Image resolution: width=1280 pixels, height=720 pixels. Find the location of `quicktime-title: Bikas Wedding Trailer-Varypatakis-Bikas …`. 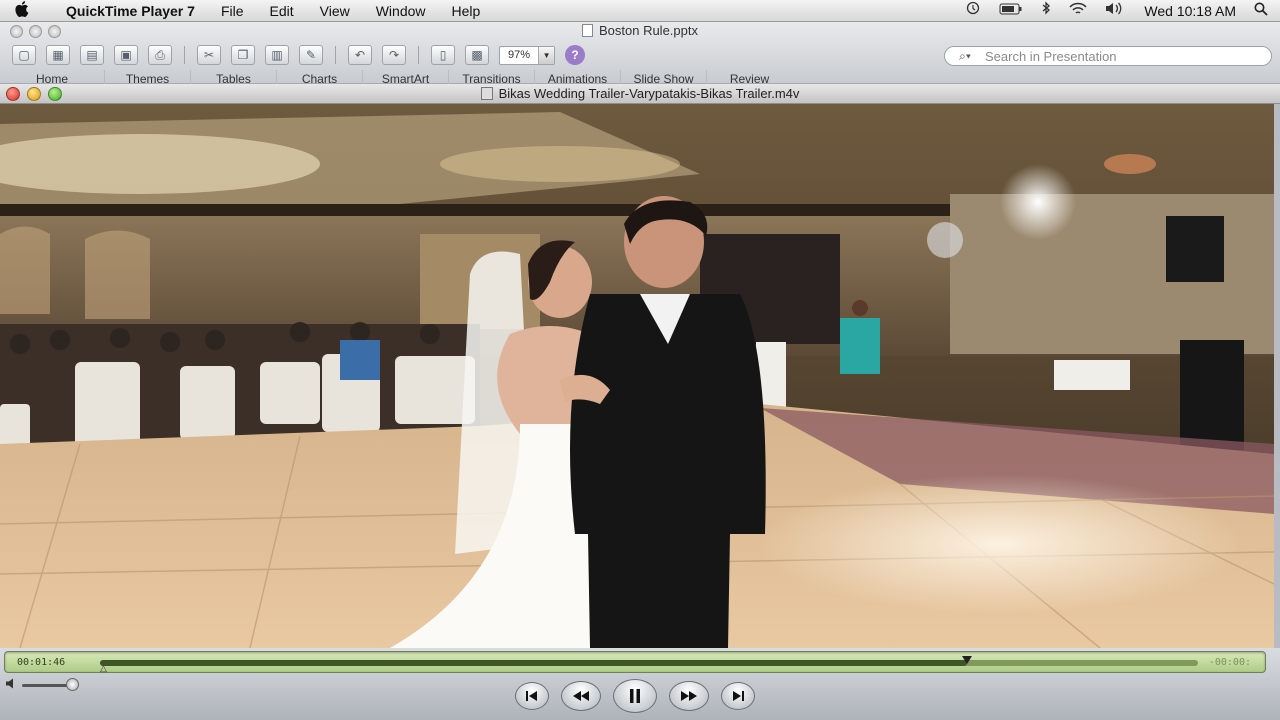

quicktime-title: Bikas Wedding Trailer-Varypatakis-Bikas … is located at coordinates (640, 93).